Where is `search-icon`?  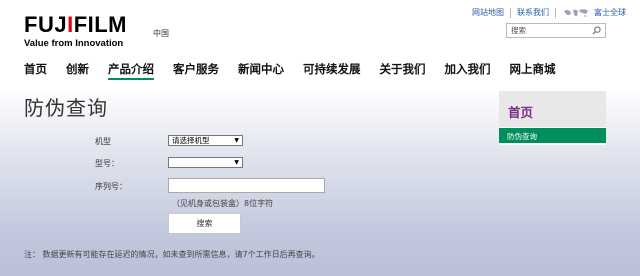
search-icon is located at coordinates (596, 30).